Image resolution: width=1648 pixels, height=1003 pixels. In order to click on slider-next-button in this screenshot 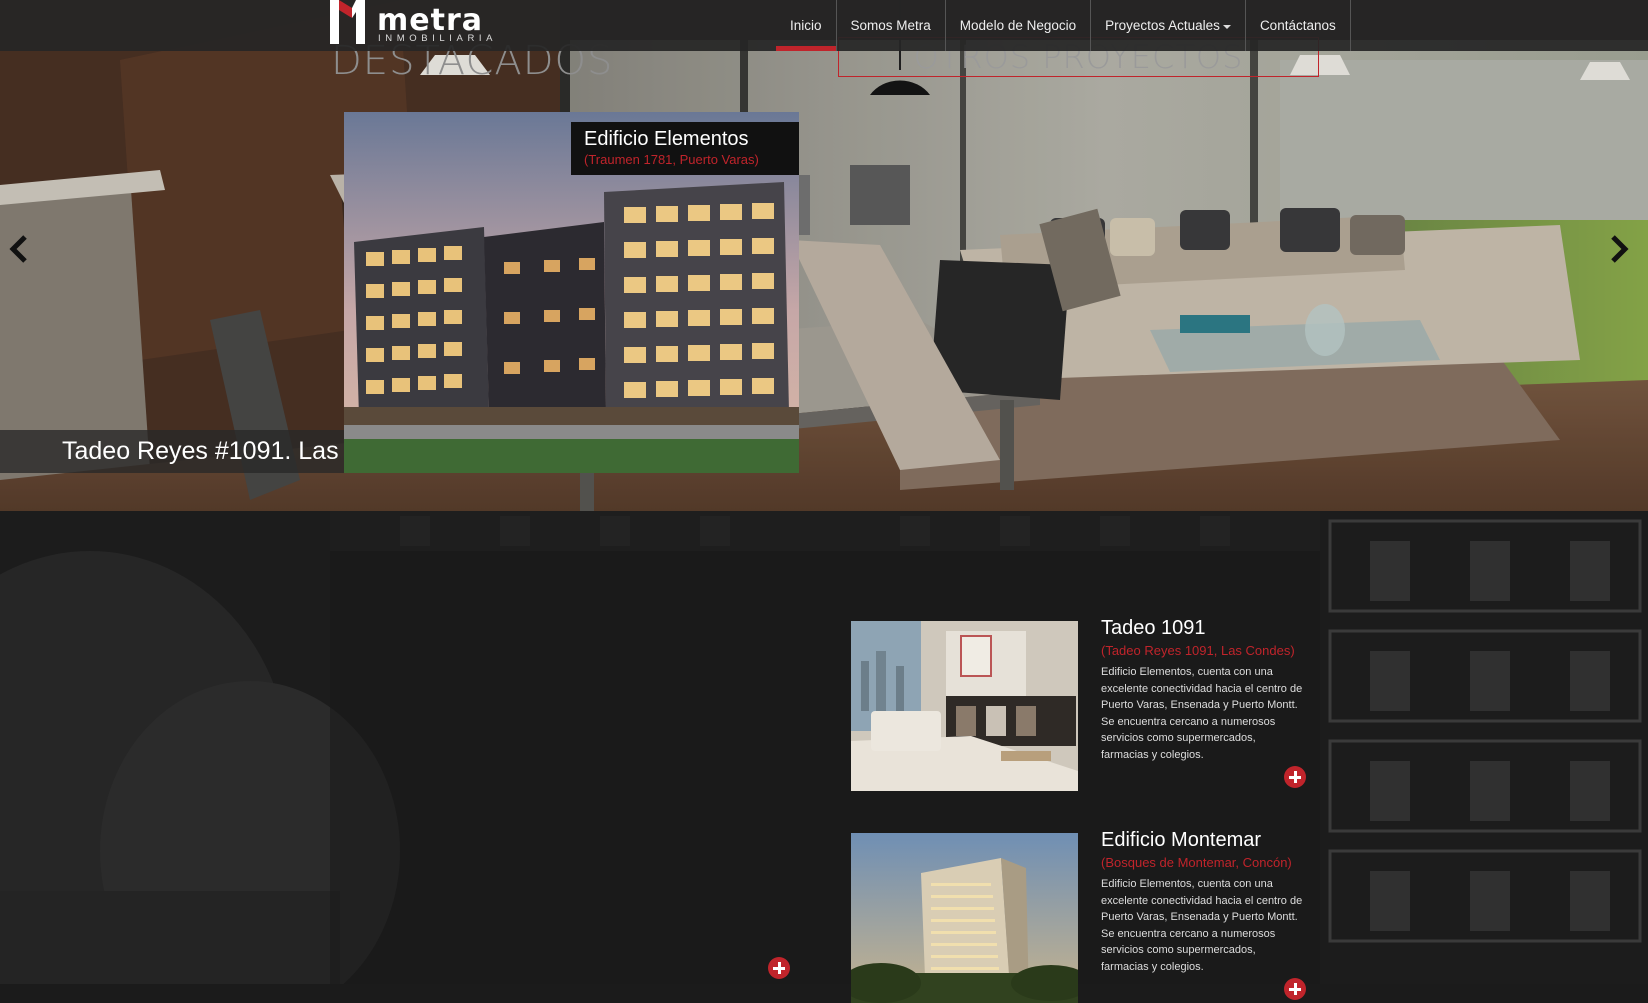, I will do `click(1619, 249)`.